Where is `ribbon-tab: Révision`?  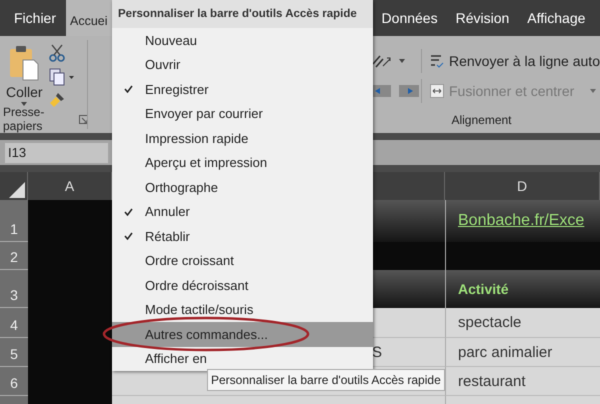
ribbon-tab: Révision is located at coordinates (483, 18).